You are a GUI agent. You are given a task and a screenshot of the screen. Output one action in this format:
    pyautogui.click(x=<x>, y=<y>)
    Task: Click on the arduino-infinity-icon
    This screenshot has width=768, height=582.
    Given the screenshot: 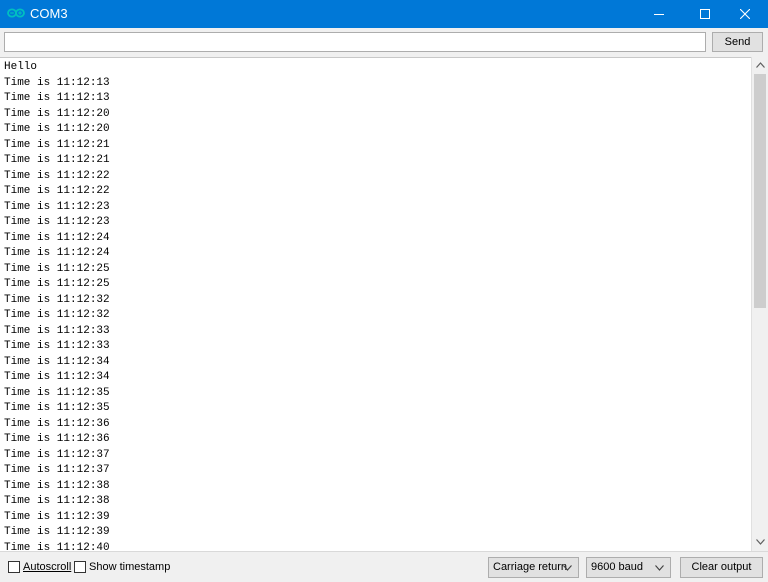 What is the action you would take?
    pyautogui.click(x=16, y=13)
    